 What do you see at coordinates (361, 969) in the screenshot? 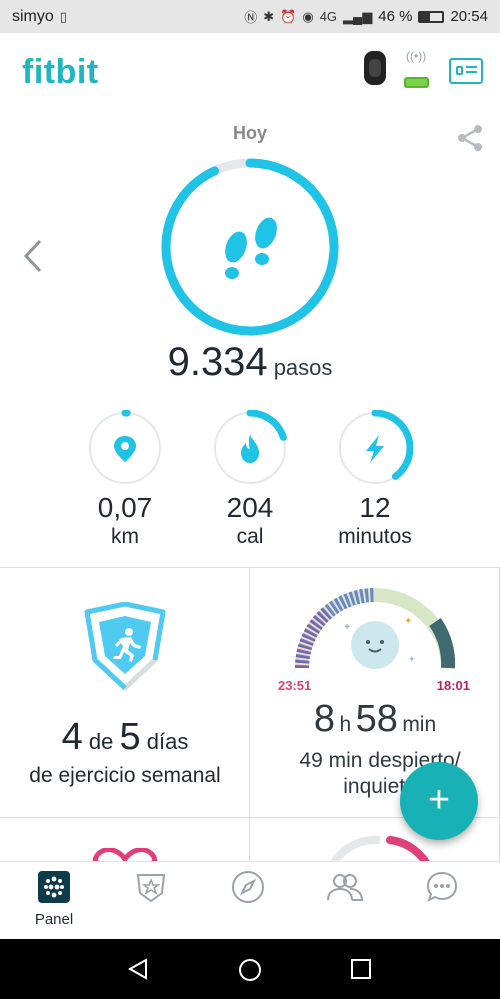
I see `recents-icon` at bounding box center [361, 969].